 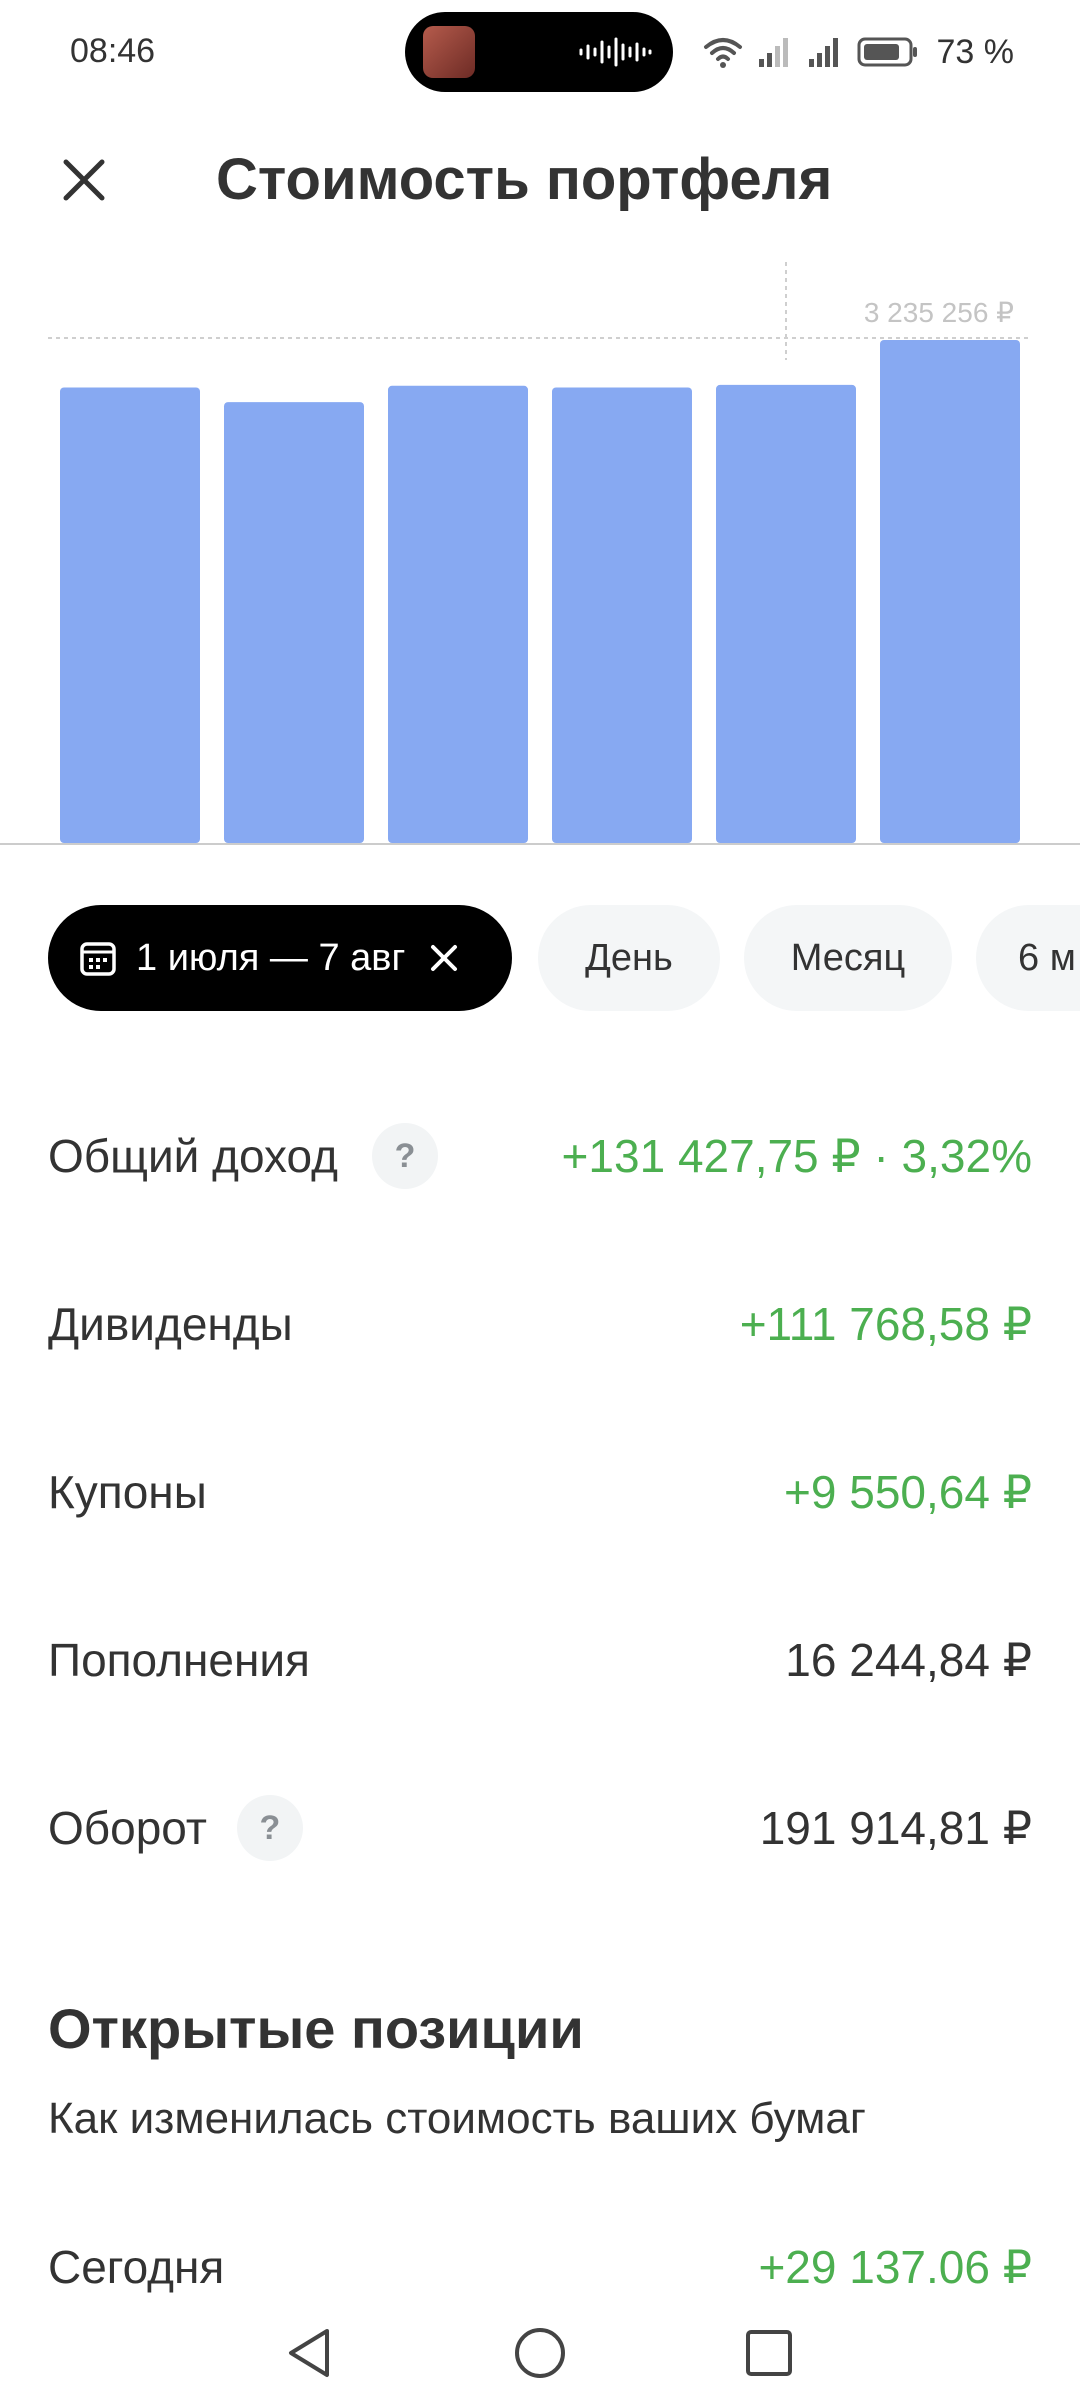 I want to click on header: Стоимость портфеля, so click(x=540, y=180).